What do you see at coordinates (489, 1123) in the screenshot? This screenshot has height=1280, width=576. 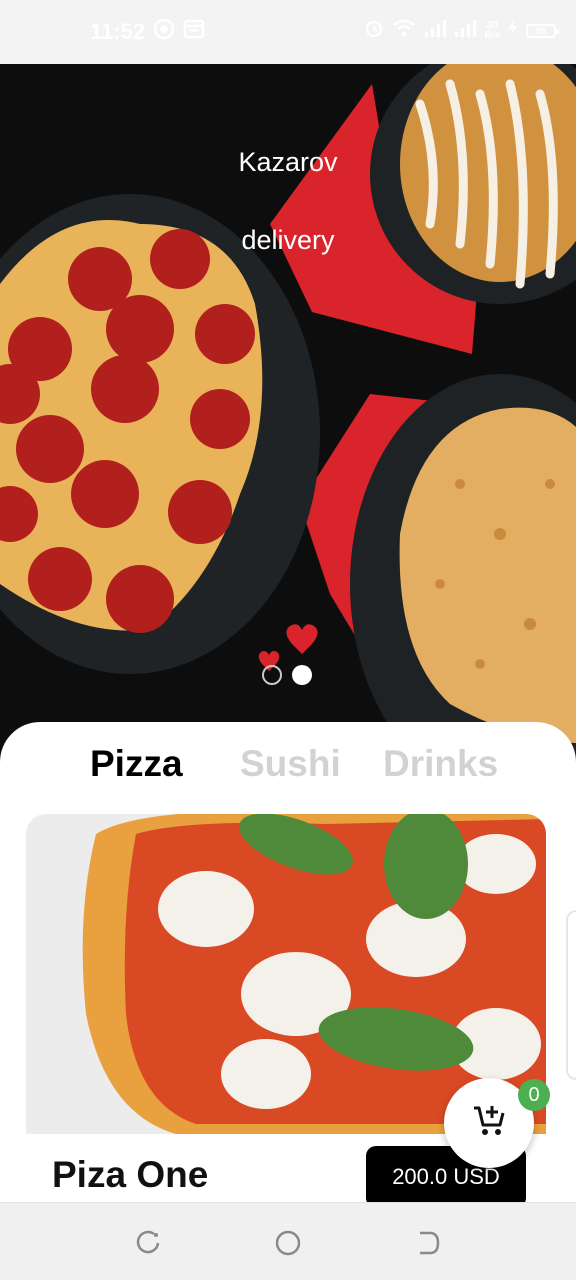 I see `add-to-cart-icon` at bounding box center [489, 1123].